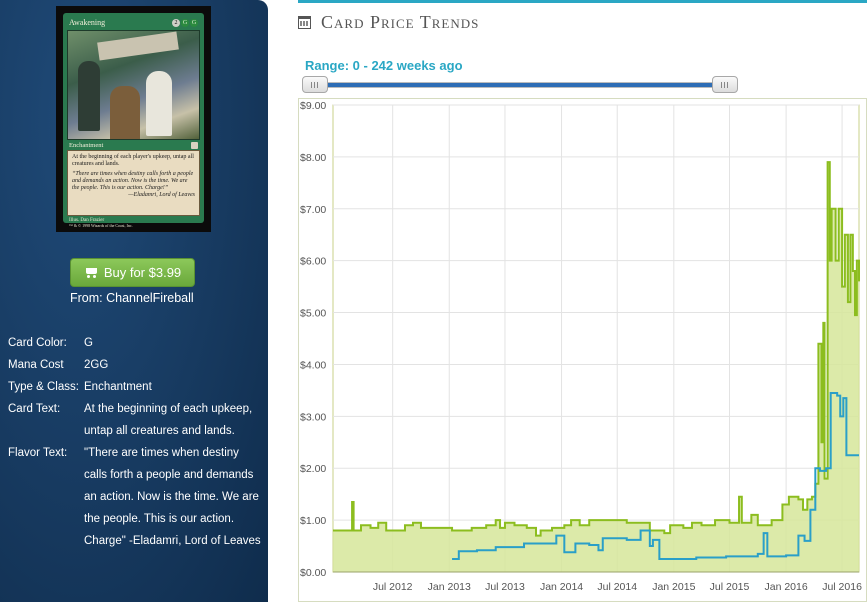 Image resolution: width=867 pixels, height=602 pixels. What do you see at coordinates (133, 85) in the screenshot?
I see `card-artwork` at bounding box center [133, 85].